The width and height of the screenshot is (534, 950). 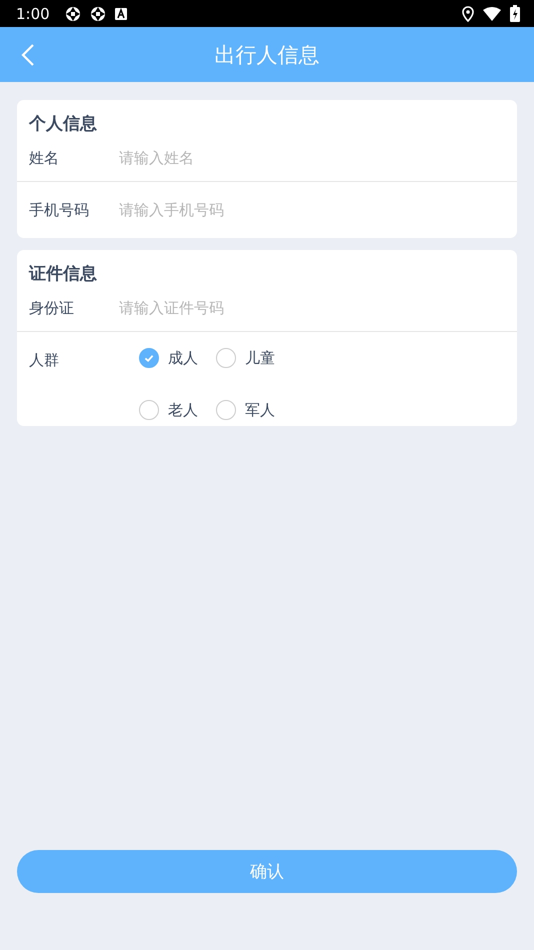 What do you see at coordinates (260, 358) in the screenshot?
I see `radio-label: 儿童` at bounding box center [260, 358].